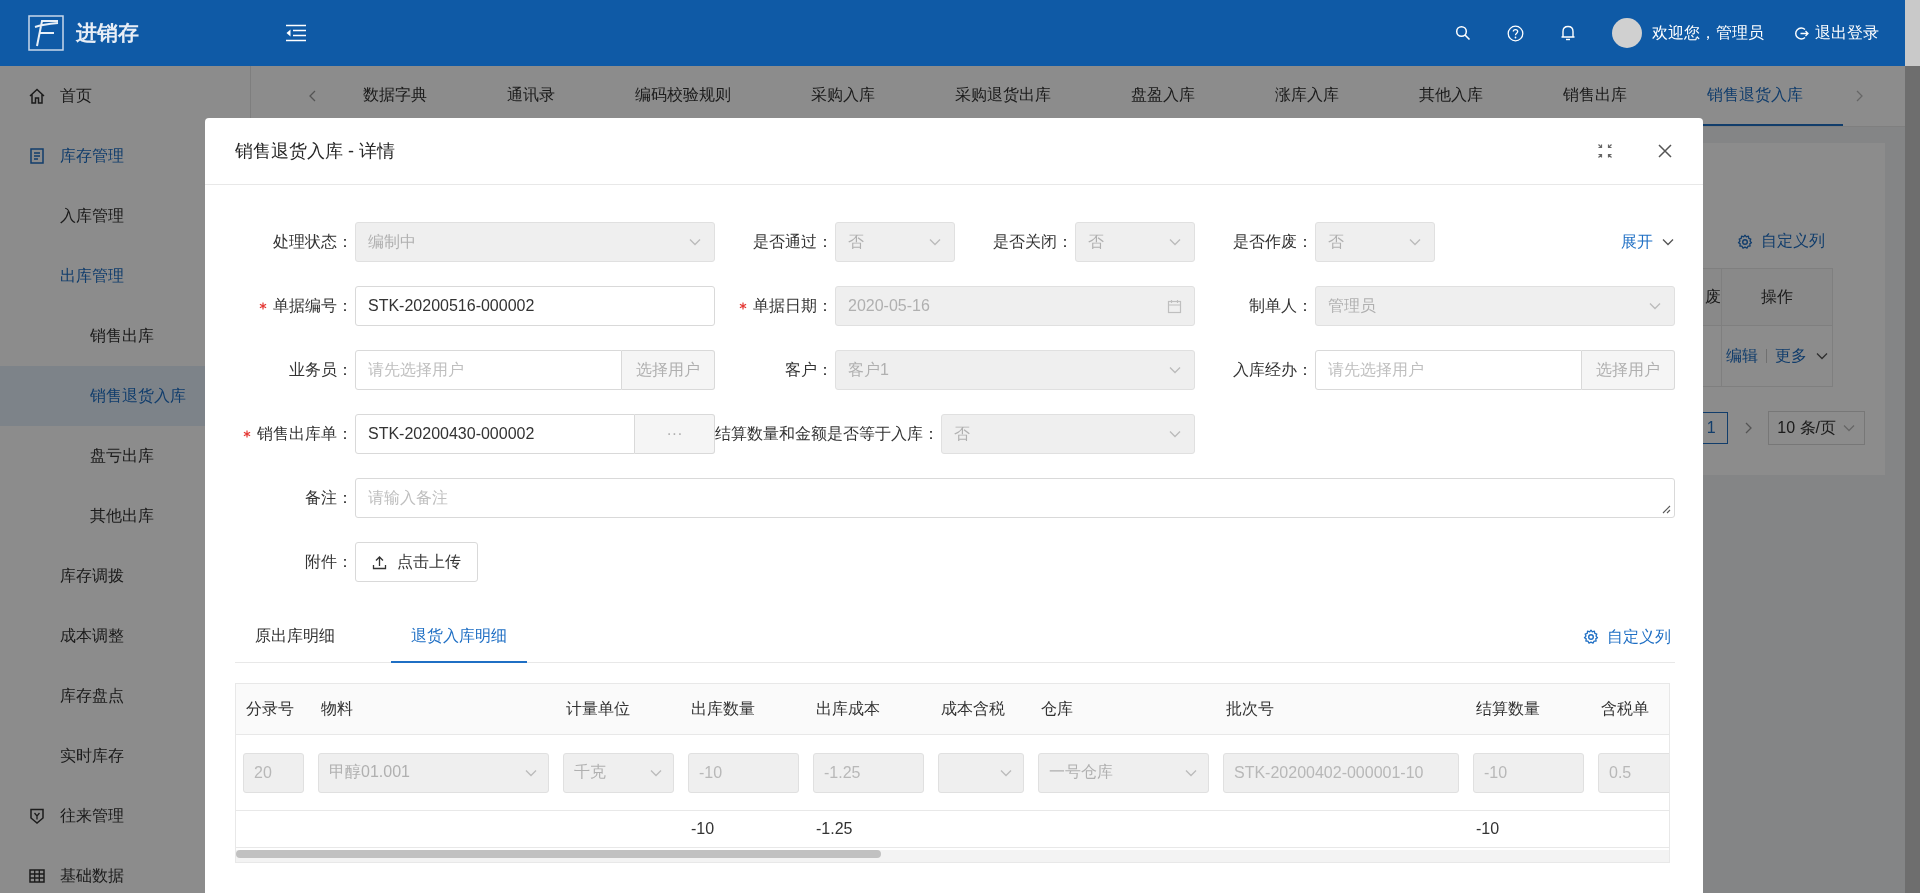 The height and width of the screenshot is (893, 1920). Describe the element at coordinates (337, 708) in the screenshot. I see `column-header: 物料` at that location.